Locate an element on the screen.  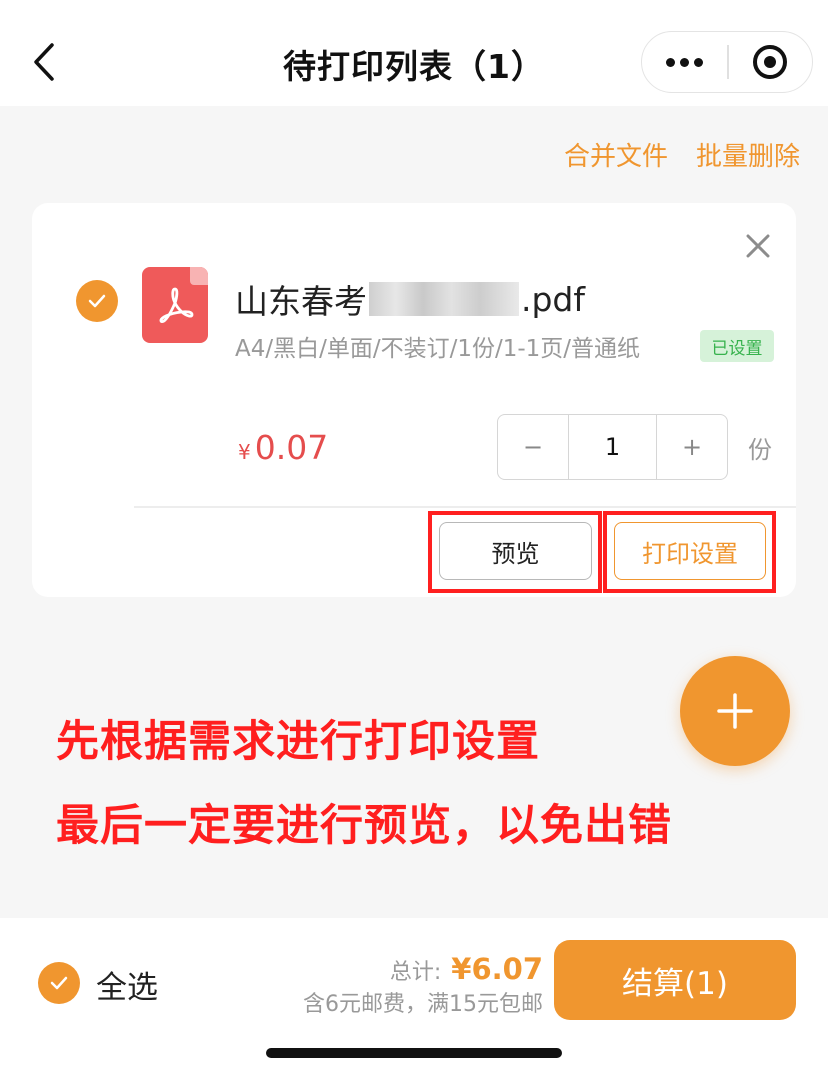
file-name: 山东春考 .pdf is located at coordinates (410, 299).